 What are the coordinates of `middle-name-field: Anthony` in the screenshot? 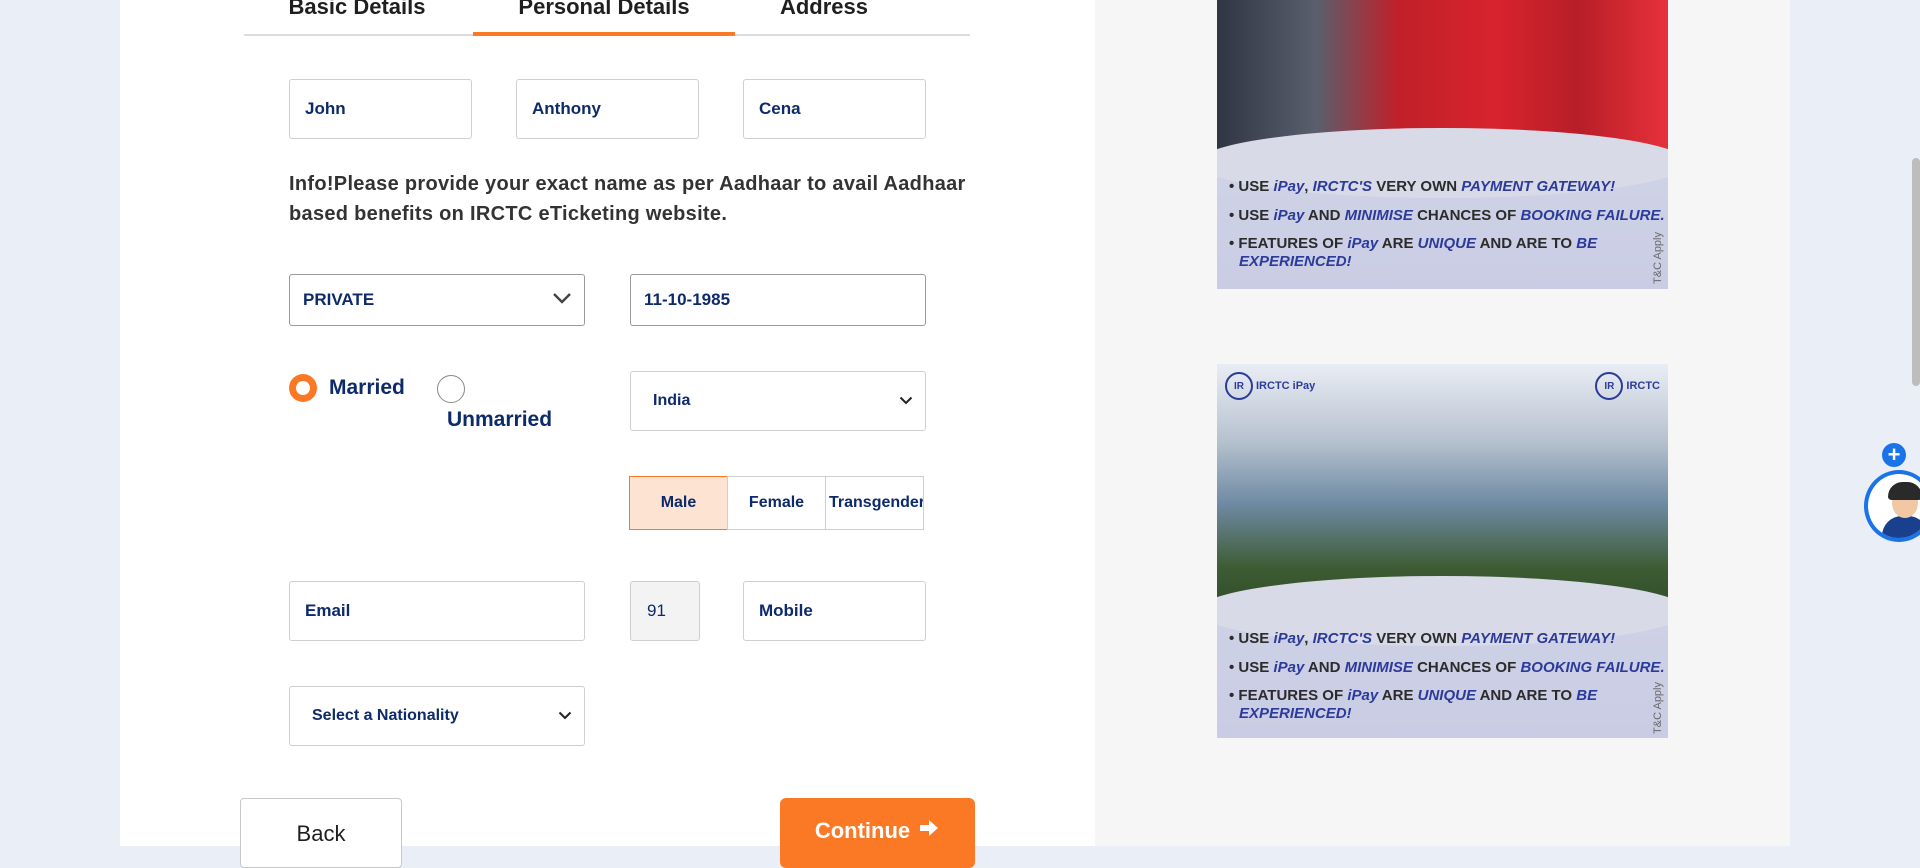 It's located at (607, 109).